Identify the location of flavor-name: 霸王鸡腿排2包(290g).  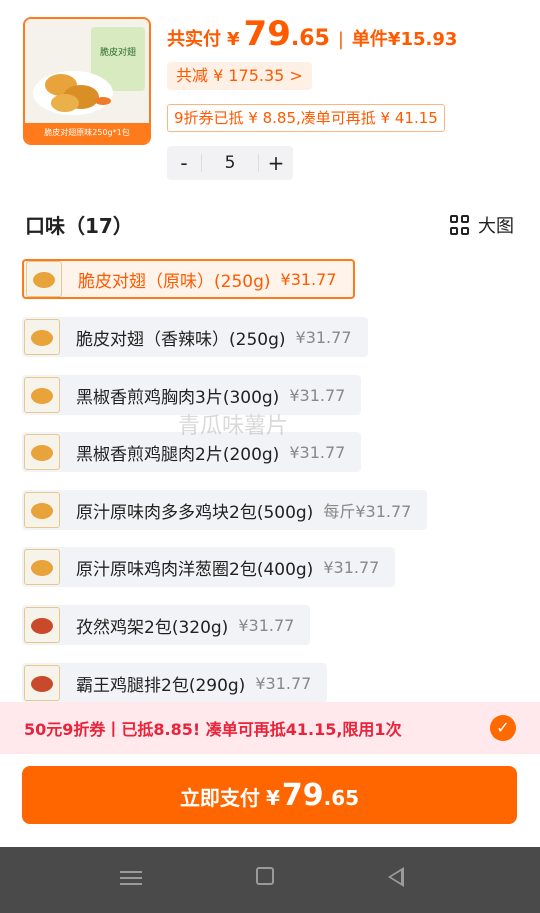
(161, 685).